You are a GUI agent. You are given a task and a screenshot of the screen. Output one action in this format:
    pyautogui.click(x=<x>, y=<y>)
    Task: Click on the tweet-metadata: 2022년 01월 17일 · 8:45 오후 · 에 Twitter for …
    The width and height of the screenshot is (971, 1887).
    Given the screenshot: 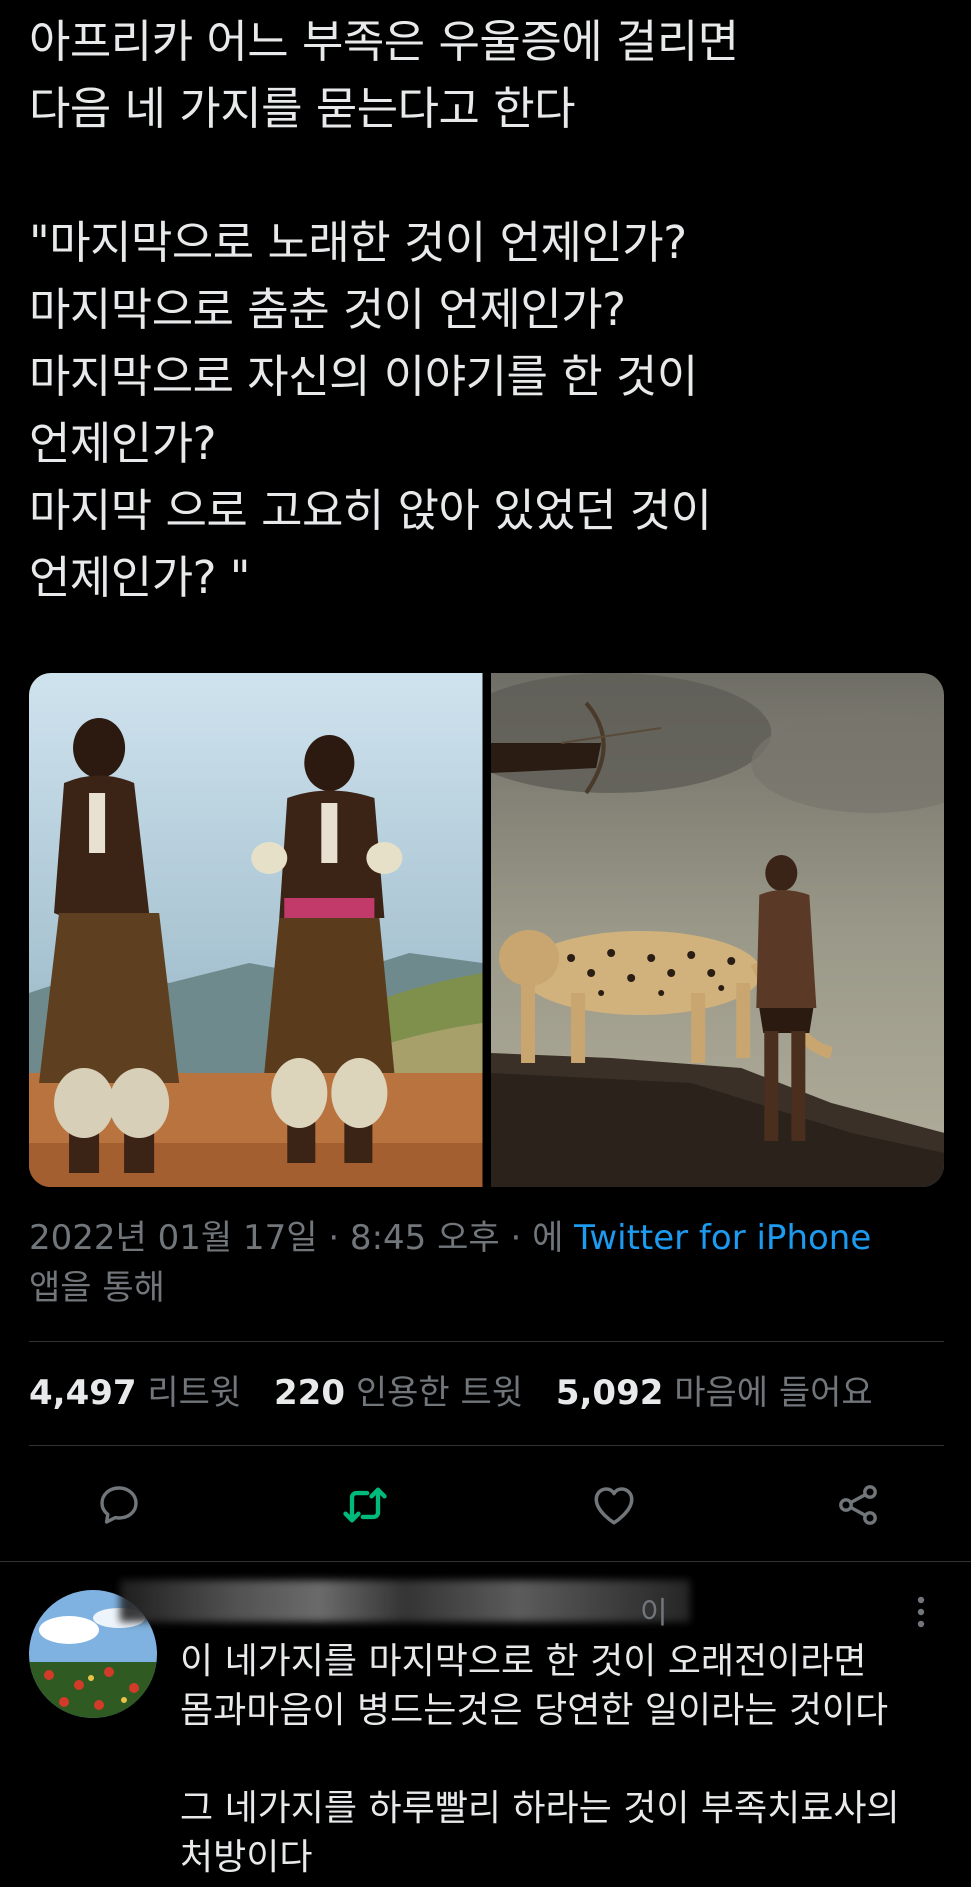 What is the action you would take?
    pyautogui.click(x=479, y=1263)
    